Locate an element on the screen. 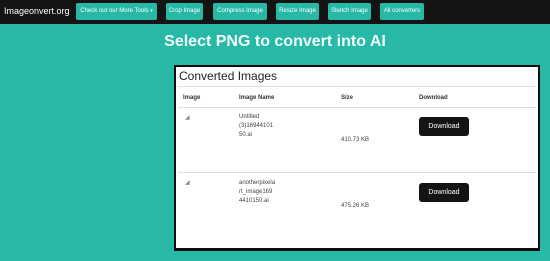  row-divider is located at coordinates (357, 172).